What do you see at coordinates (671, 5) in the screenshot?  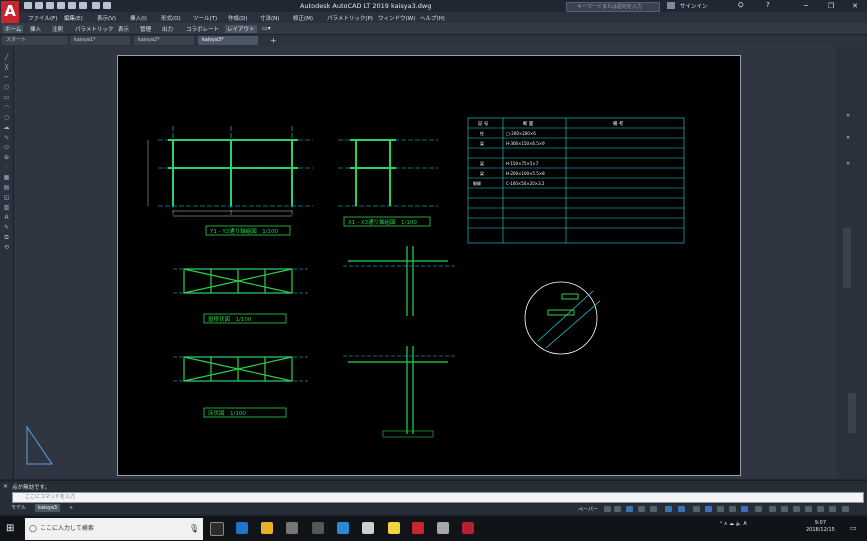 I see `user-icon` at bounding box center [671, 5].